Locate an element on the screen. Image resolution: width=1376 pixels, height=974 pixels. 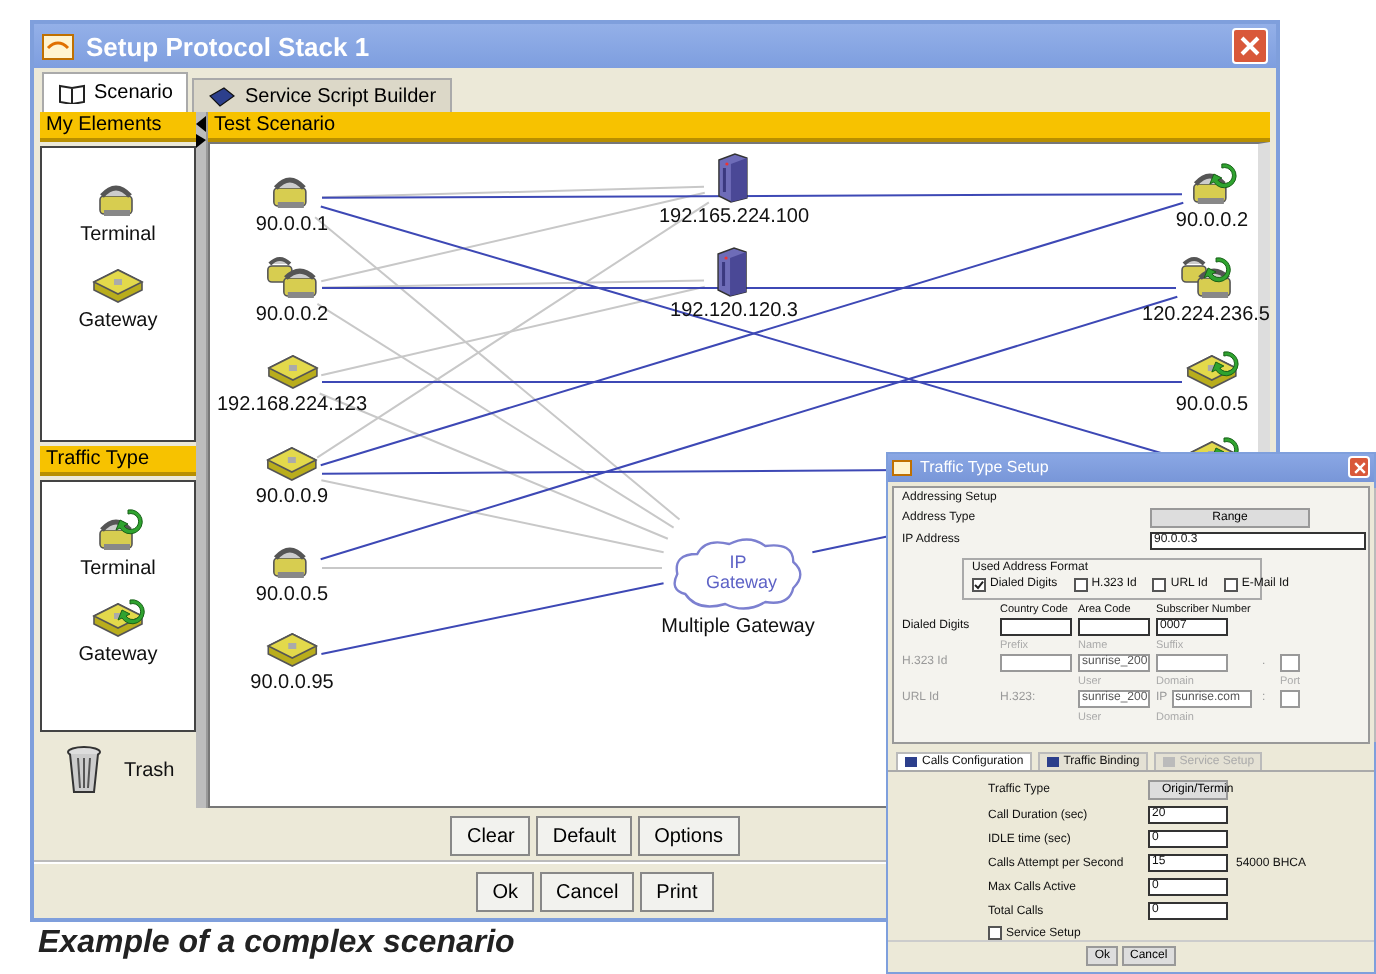
node-label: 90.0.0.1 is located at coordinates (292, 225).